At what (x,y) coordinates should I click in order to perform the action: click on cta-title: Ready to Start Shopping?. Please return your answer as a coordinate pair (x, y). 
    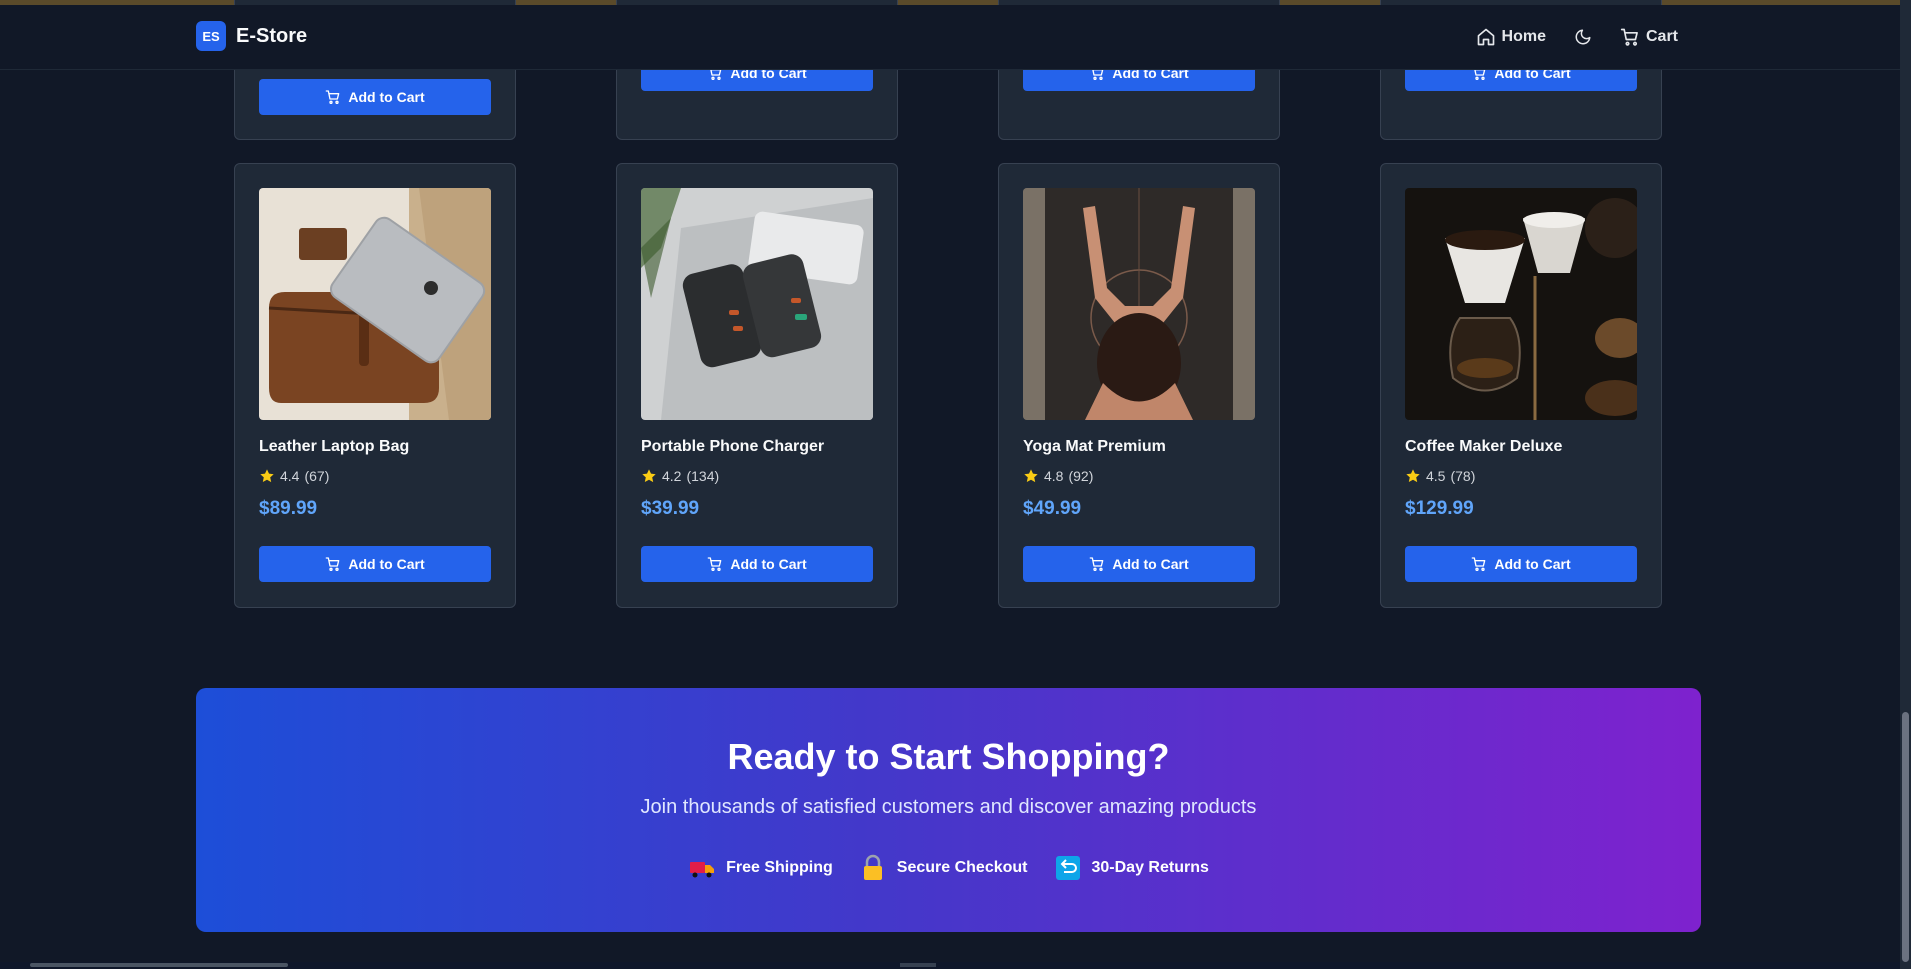
    Looking at the image, I should click on (948, 756).